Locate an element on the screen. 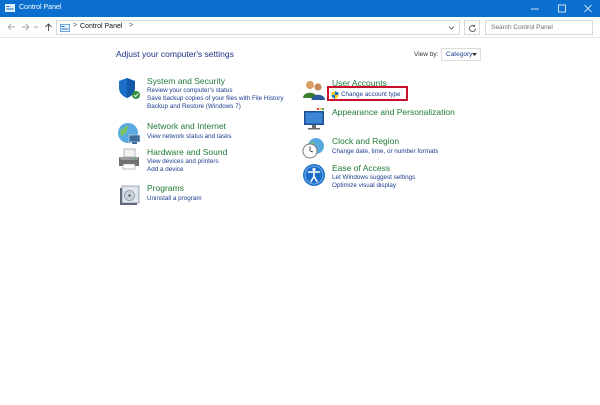 Image resolution: width=600 pixels, height=405 pixels. arrow-left-icon is located at coordinates (11, 27).